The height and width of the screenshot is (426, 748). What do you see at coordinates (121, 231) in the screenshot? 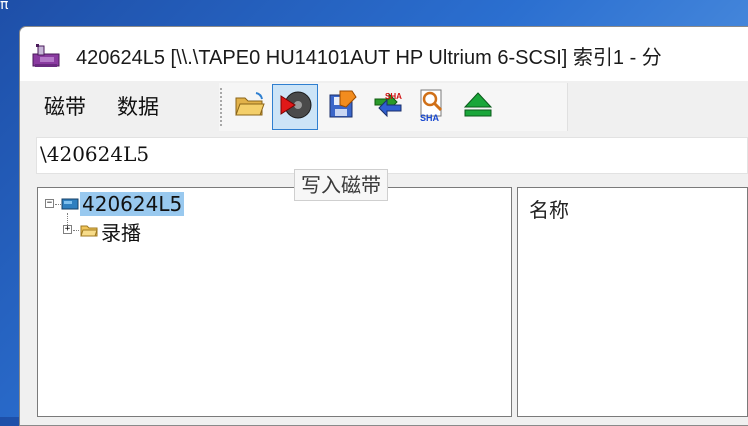
I see `tree-node-recordings: 录播` at bounding box center [121, 231].